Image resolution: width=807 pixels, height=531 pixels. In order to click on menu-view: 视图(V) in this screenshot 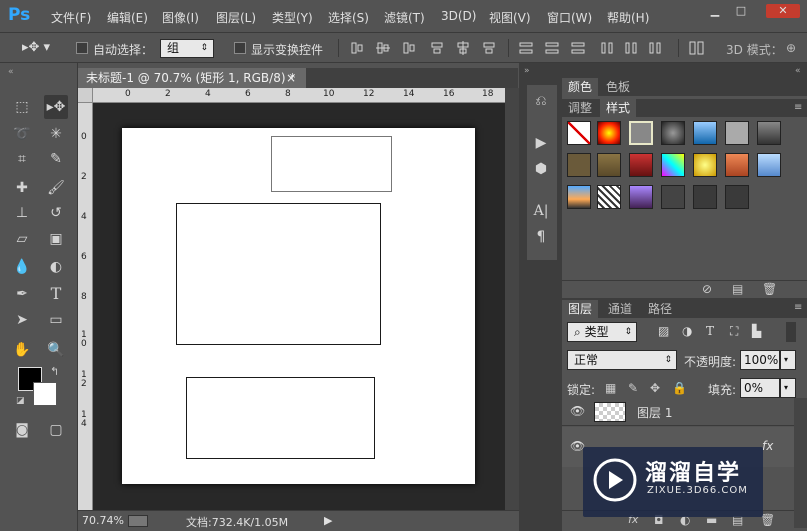, I will do `click(510, 17)`.